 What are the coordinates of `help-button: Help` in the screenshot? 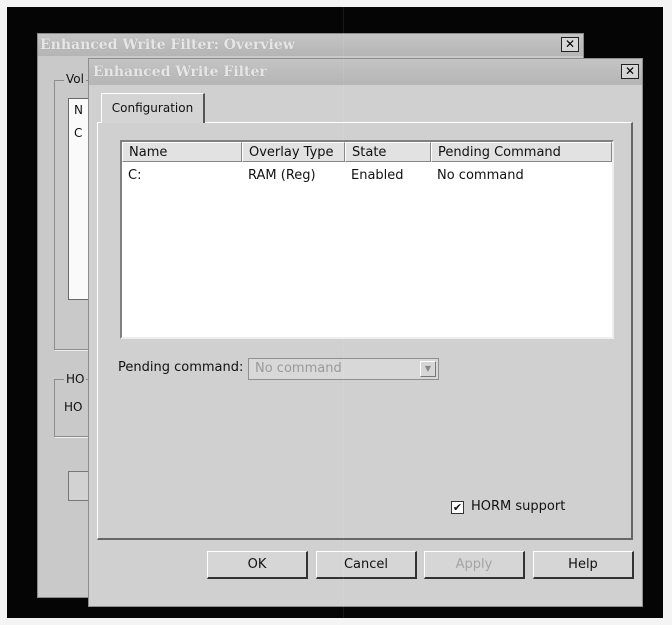 It's located at (583, 565).